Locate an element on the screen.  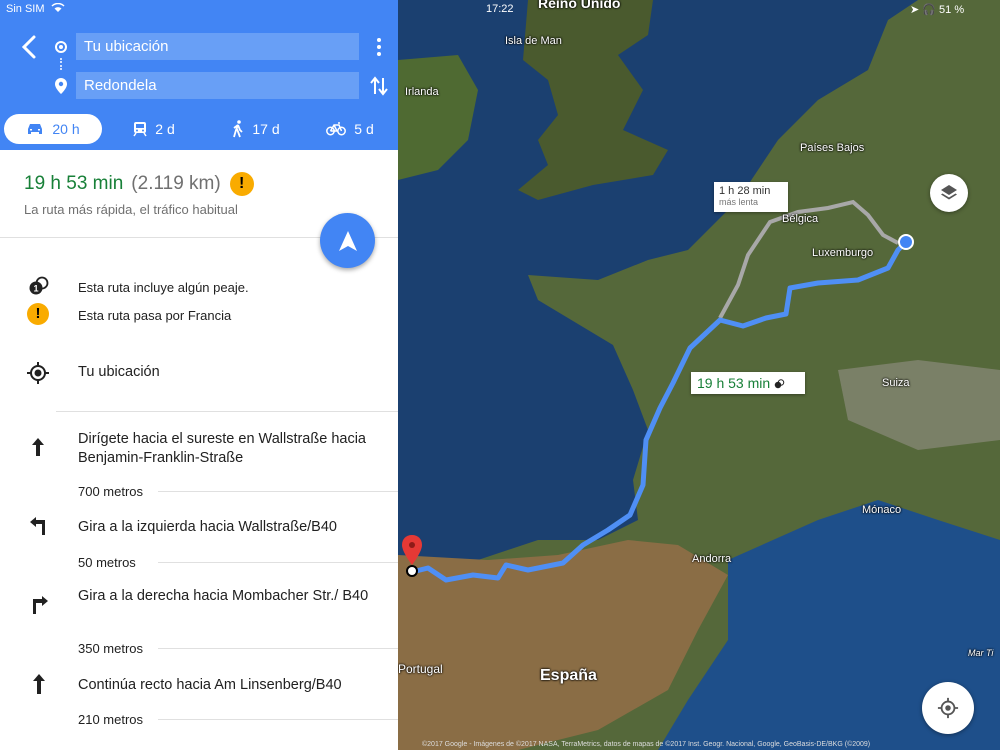
place-label: Mar Ti is located at coordinates (981, 653).